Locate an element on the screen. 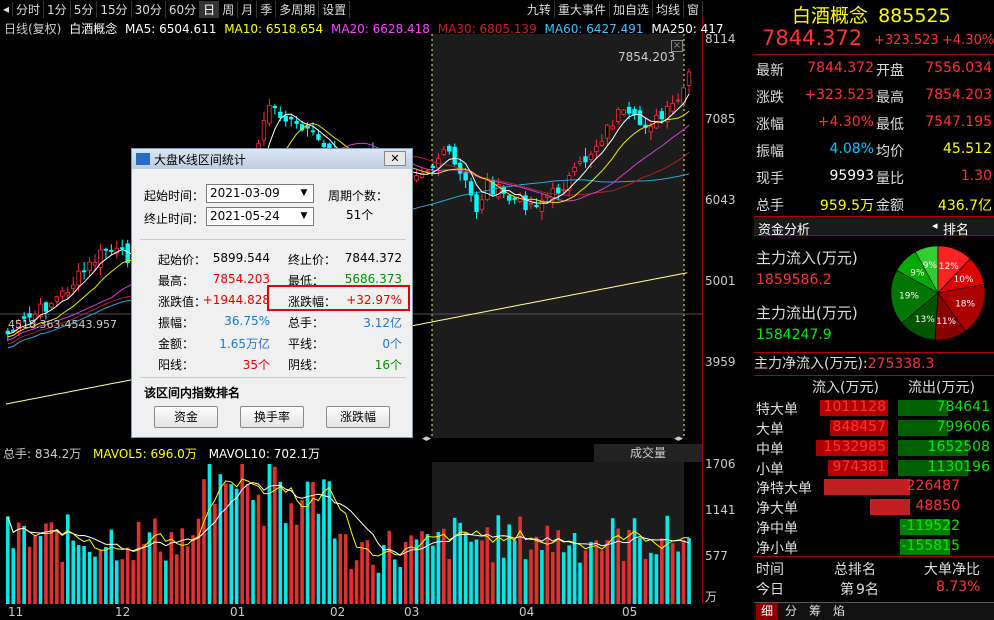  chart-icon is located at coordinates (143, 159).